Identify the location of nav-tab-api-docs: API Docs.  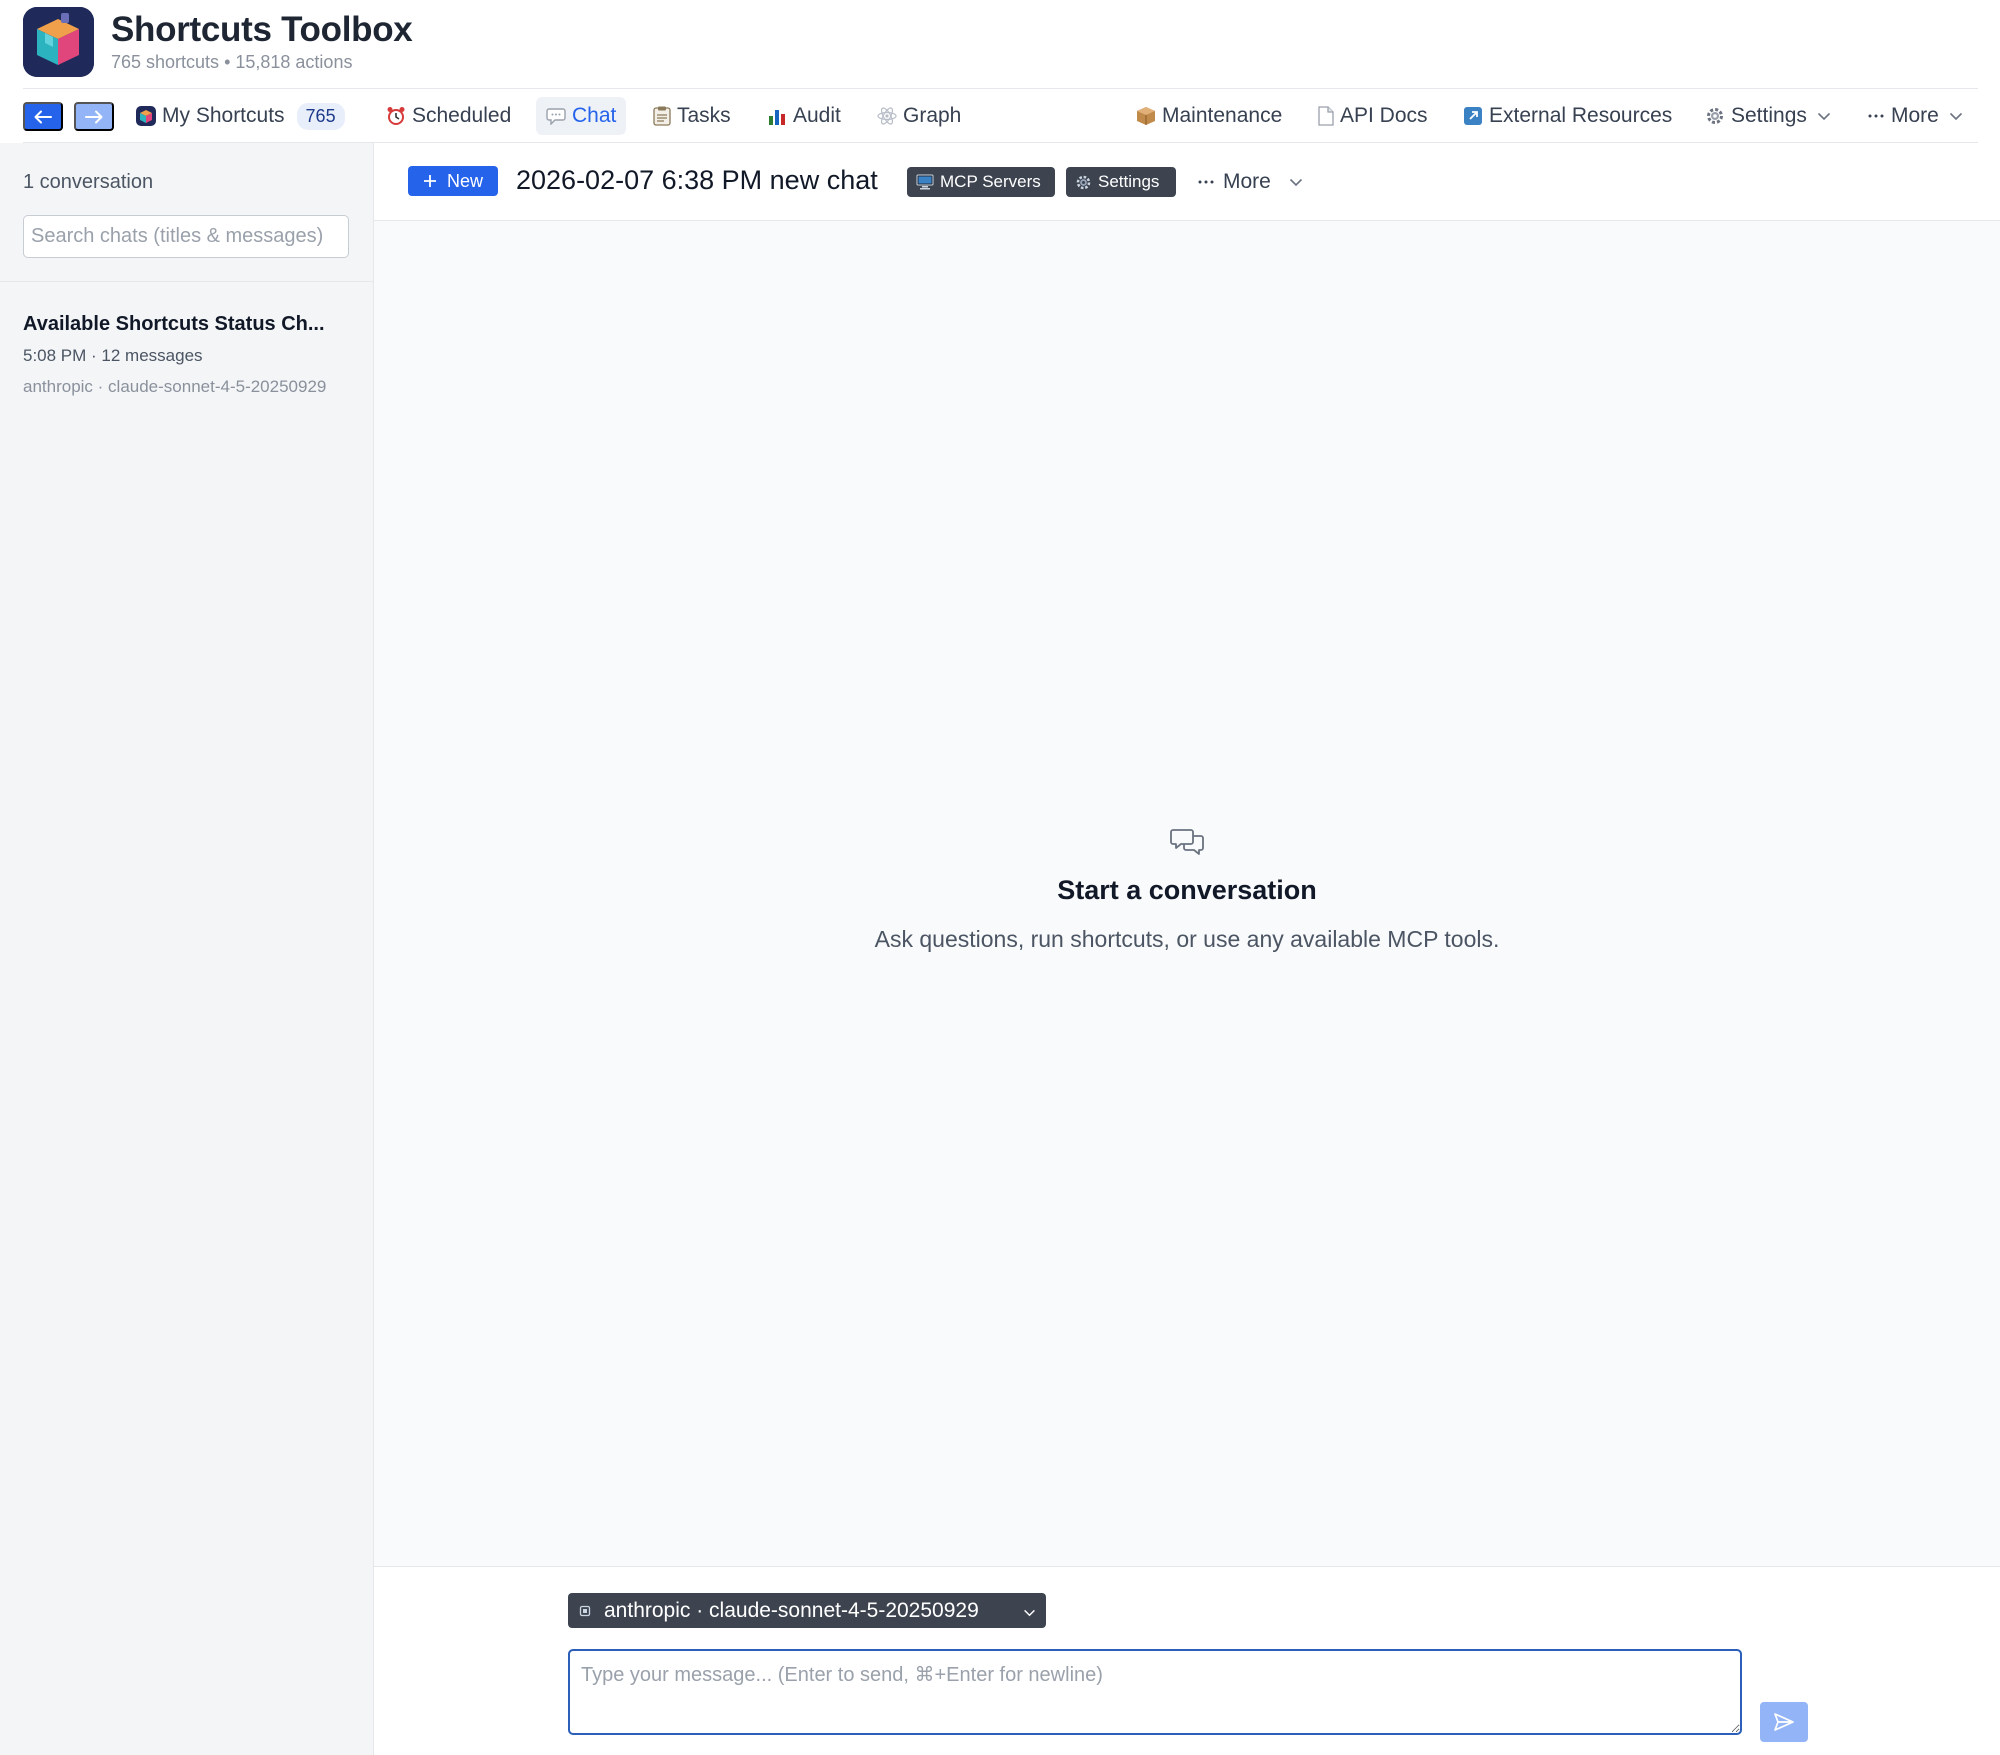
(1373, 116).